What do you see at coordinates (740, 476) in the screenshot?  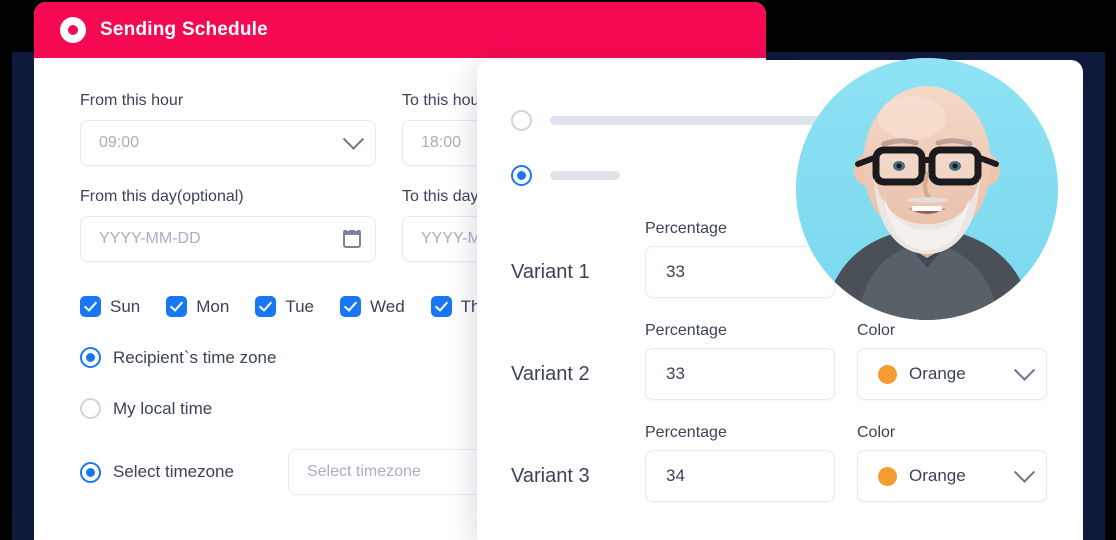 I see `percentage-input: 34` at bounding box center [740, 476].